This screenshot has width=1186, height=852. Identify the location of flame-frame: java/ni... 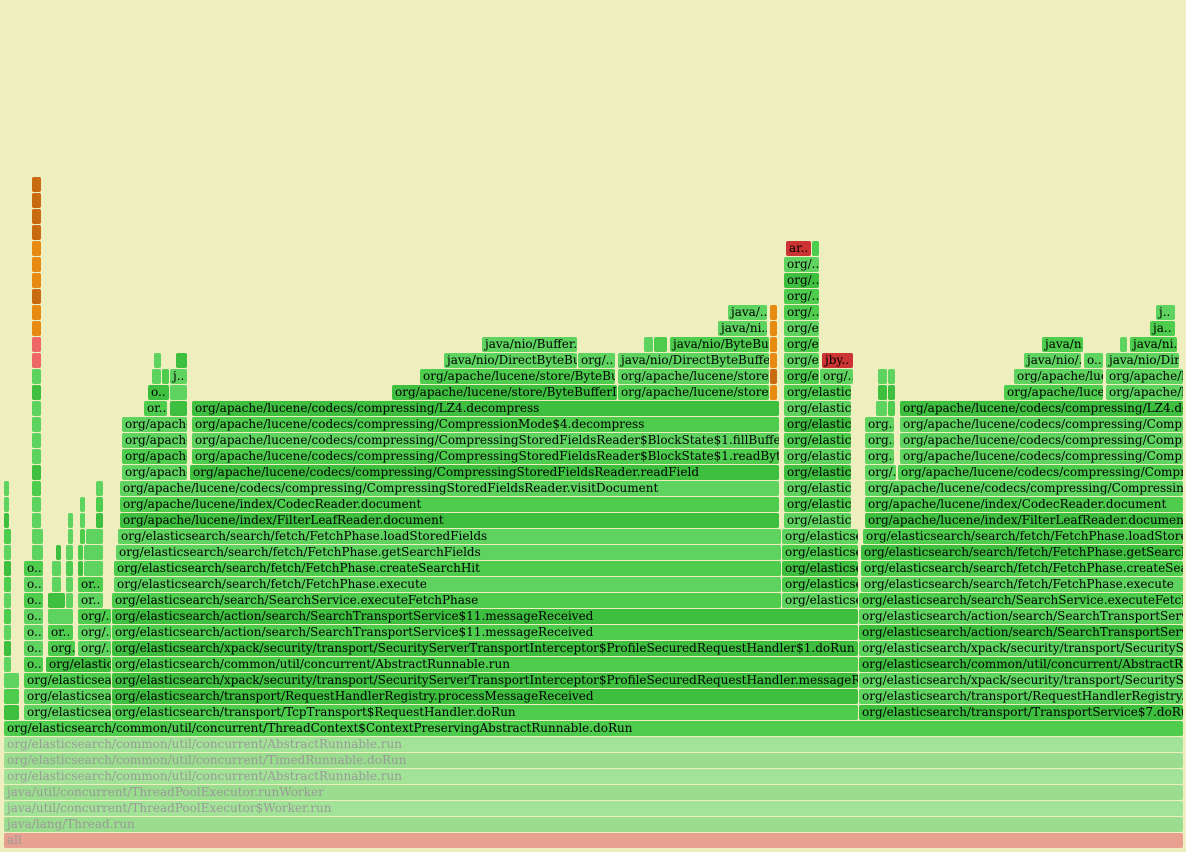
(1153, 344).